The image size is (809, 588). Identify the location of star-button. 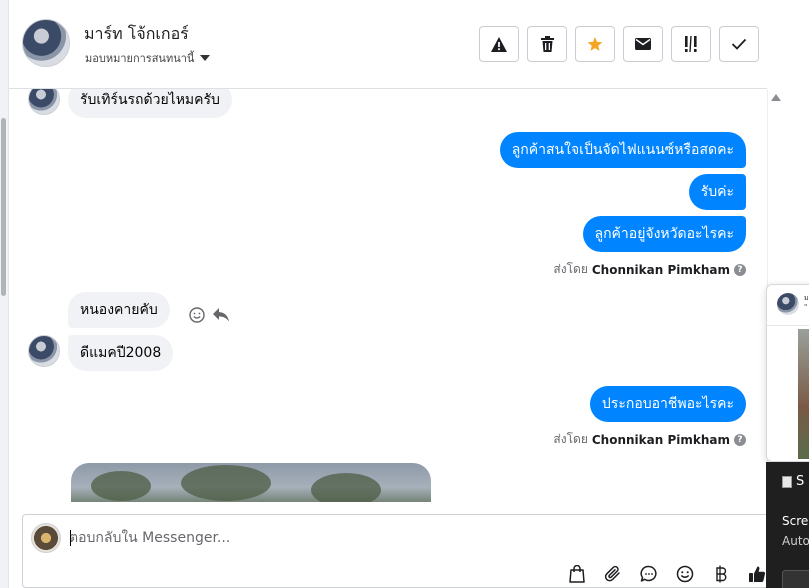
(595, 44).